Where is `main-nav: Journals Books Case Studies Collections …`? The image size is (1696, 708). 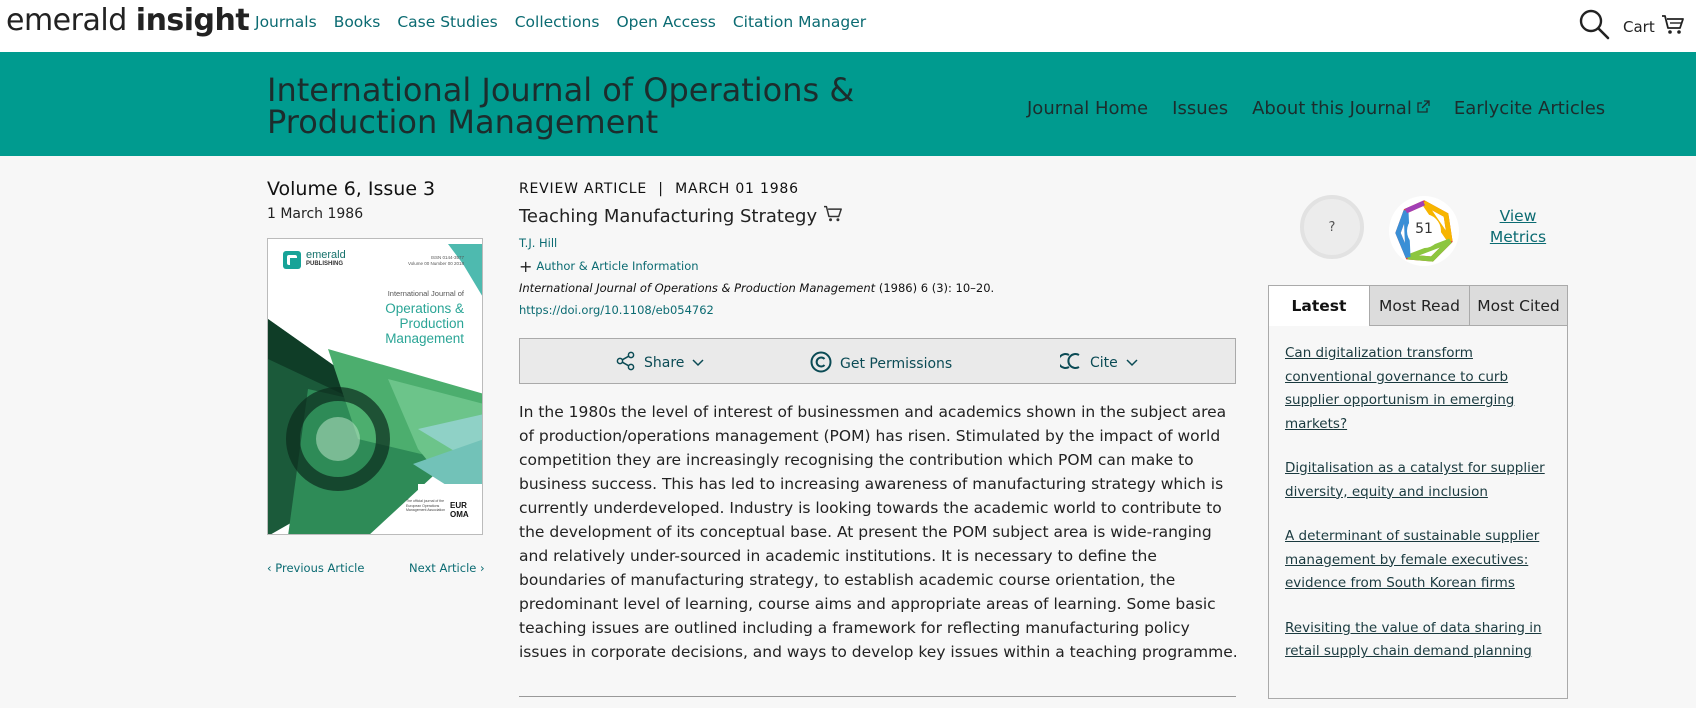 main-nav: Journals Books Case Studies Collections … is located at coordinates (569, 22).